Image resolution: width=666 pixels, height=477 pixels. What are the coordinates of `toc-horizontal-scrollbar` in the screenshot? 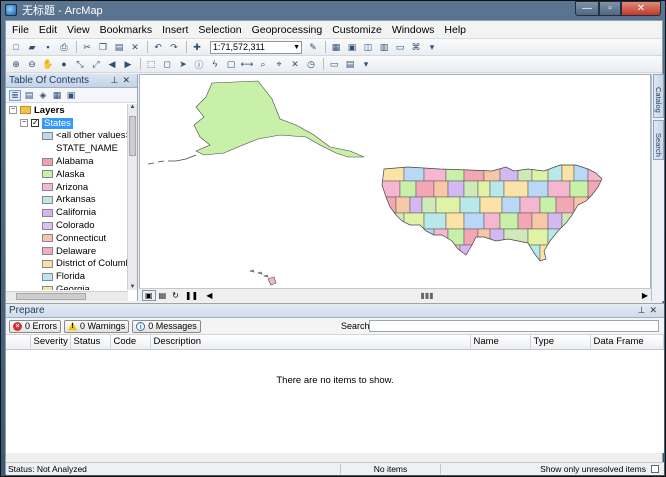 It's located at (67, 296).